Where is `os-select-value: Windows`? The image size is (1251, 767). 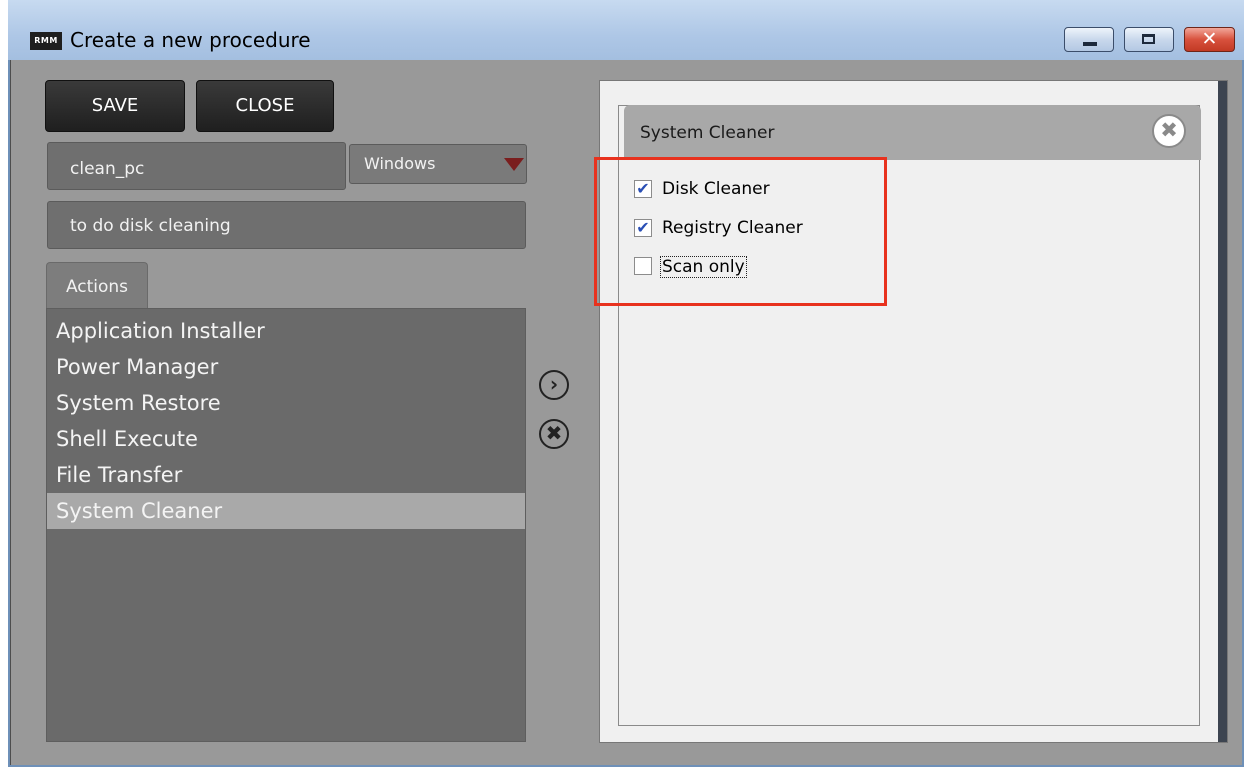 os-select-value: Windows is located at coordinates (400, 163).